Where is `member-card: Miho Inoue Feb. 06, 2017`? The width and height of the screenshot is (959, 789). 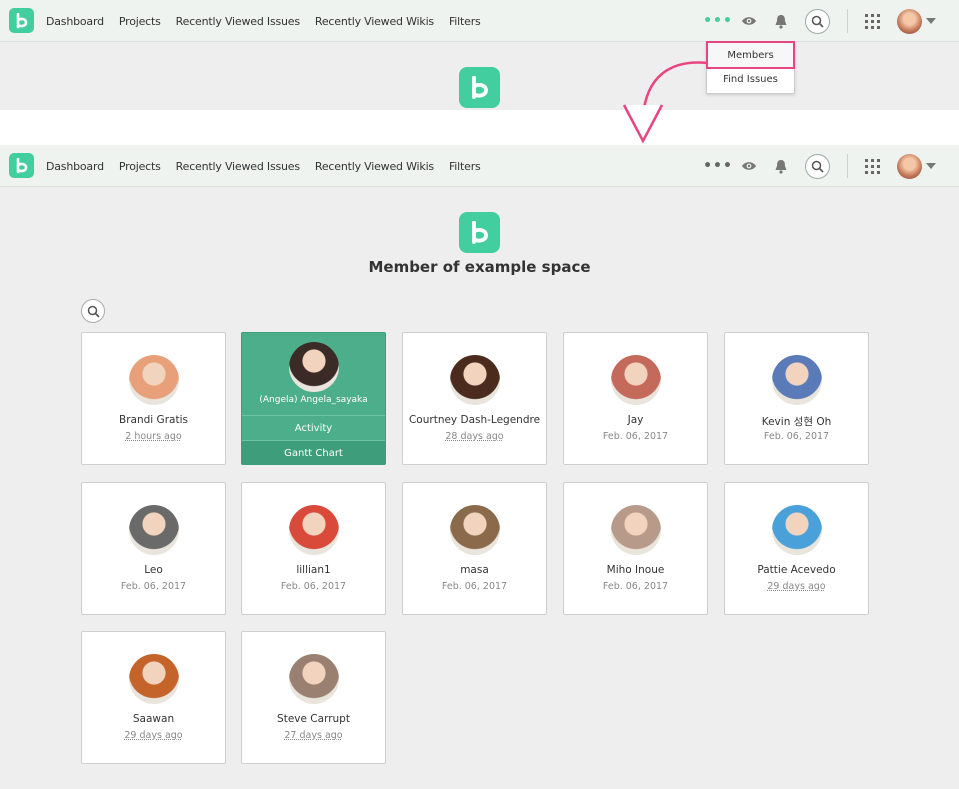
member-card: Miho Inoue Feb. 06, 2017 is located at coordinates (635, 548).